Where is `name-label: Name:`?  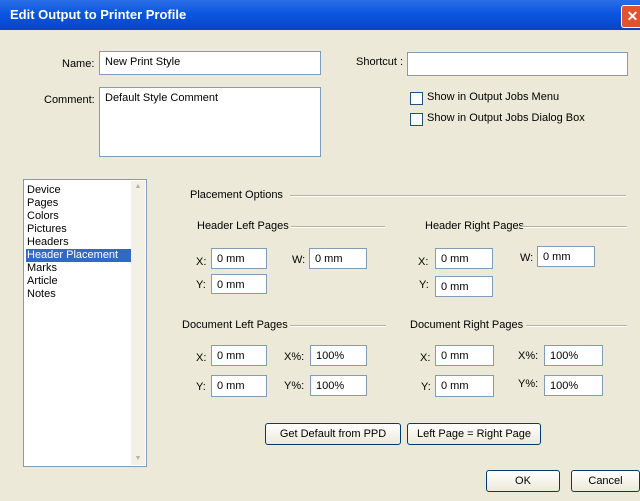
name-label: Name: is located at coordinates (78, 64).